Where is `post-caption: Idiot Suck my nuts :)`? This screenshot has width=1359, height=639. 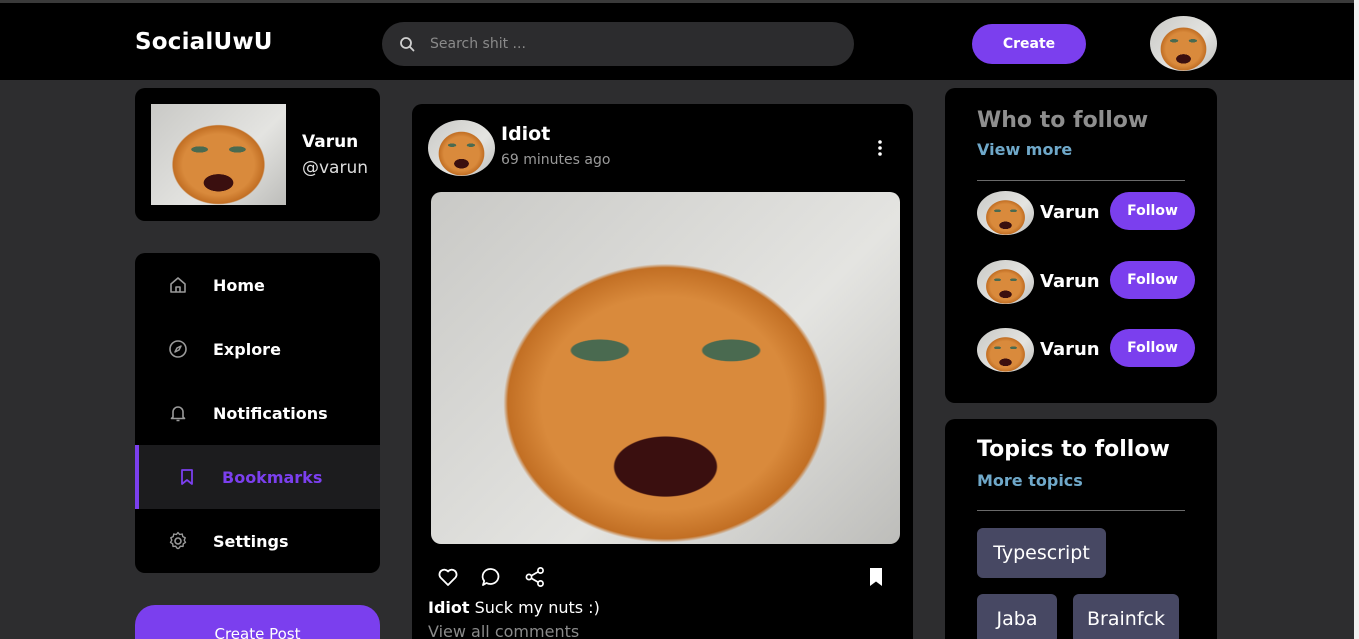
post-caption: Idiot Suck my nuts :) is located at coordinates (514, 607).